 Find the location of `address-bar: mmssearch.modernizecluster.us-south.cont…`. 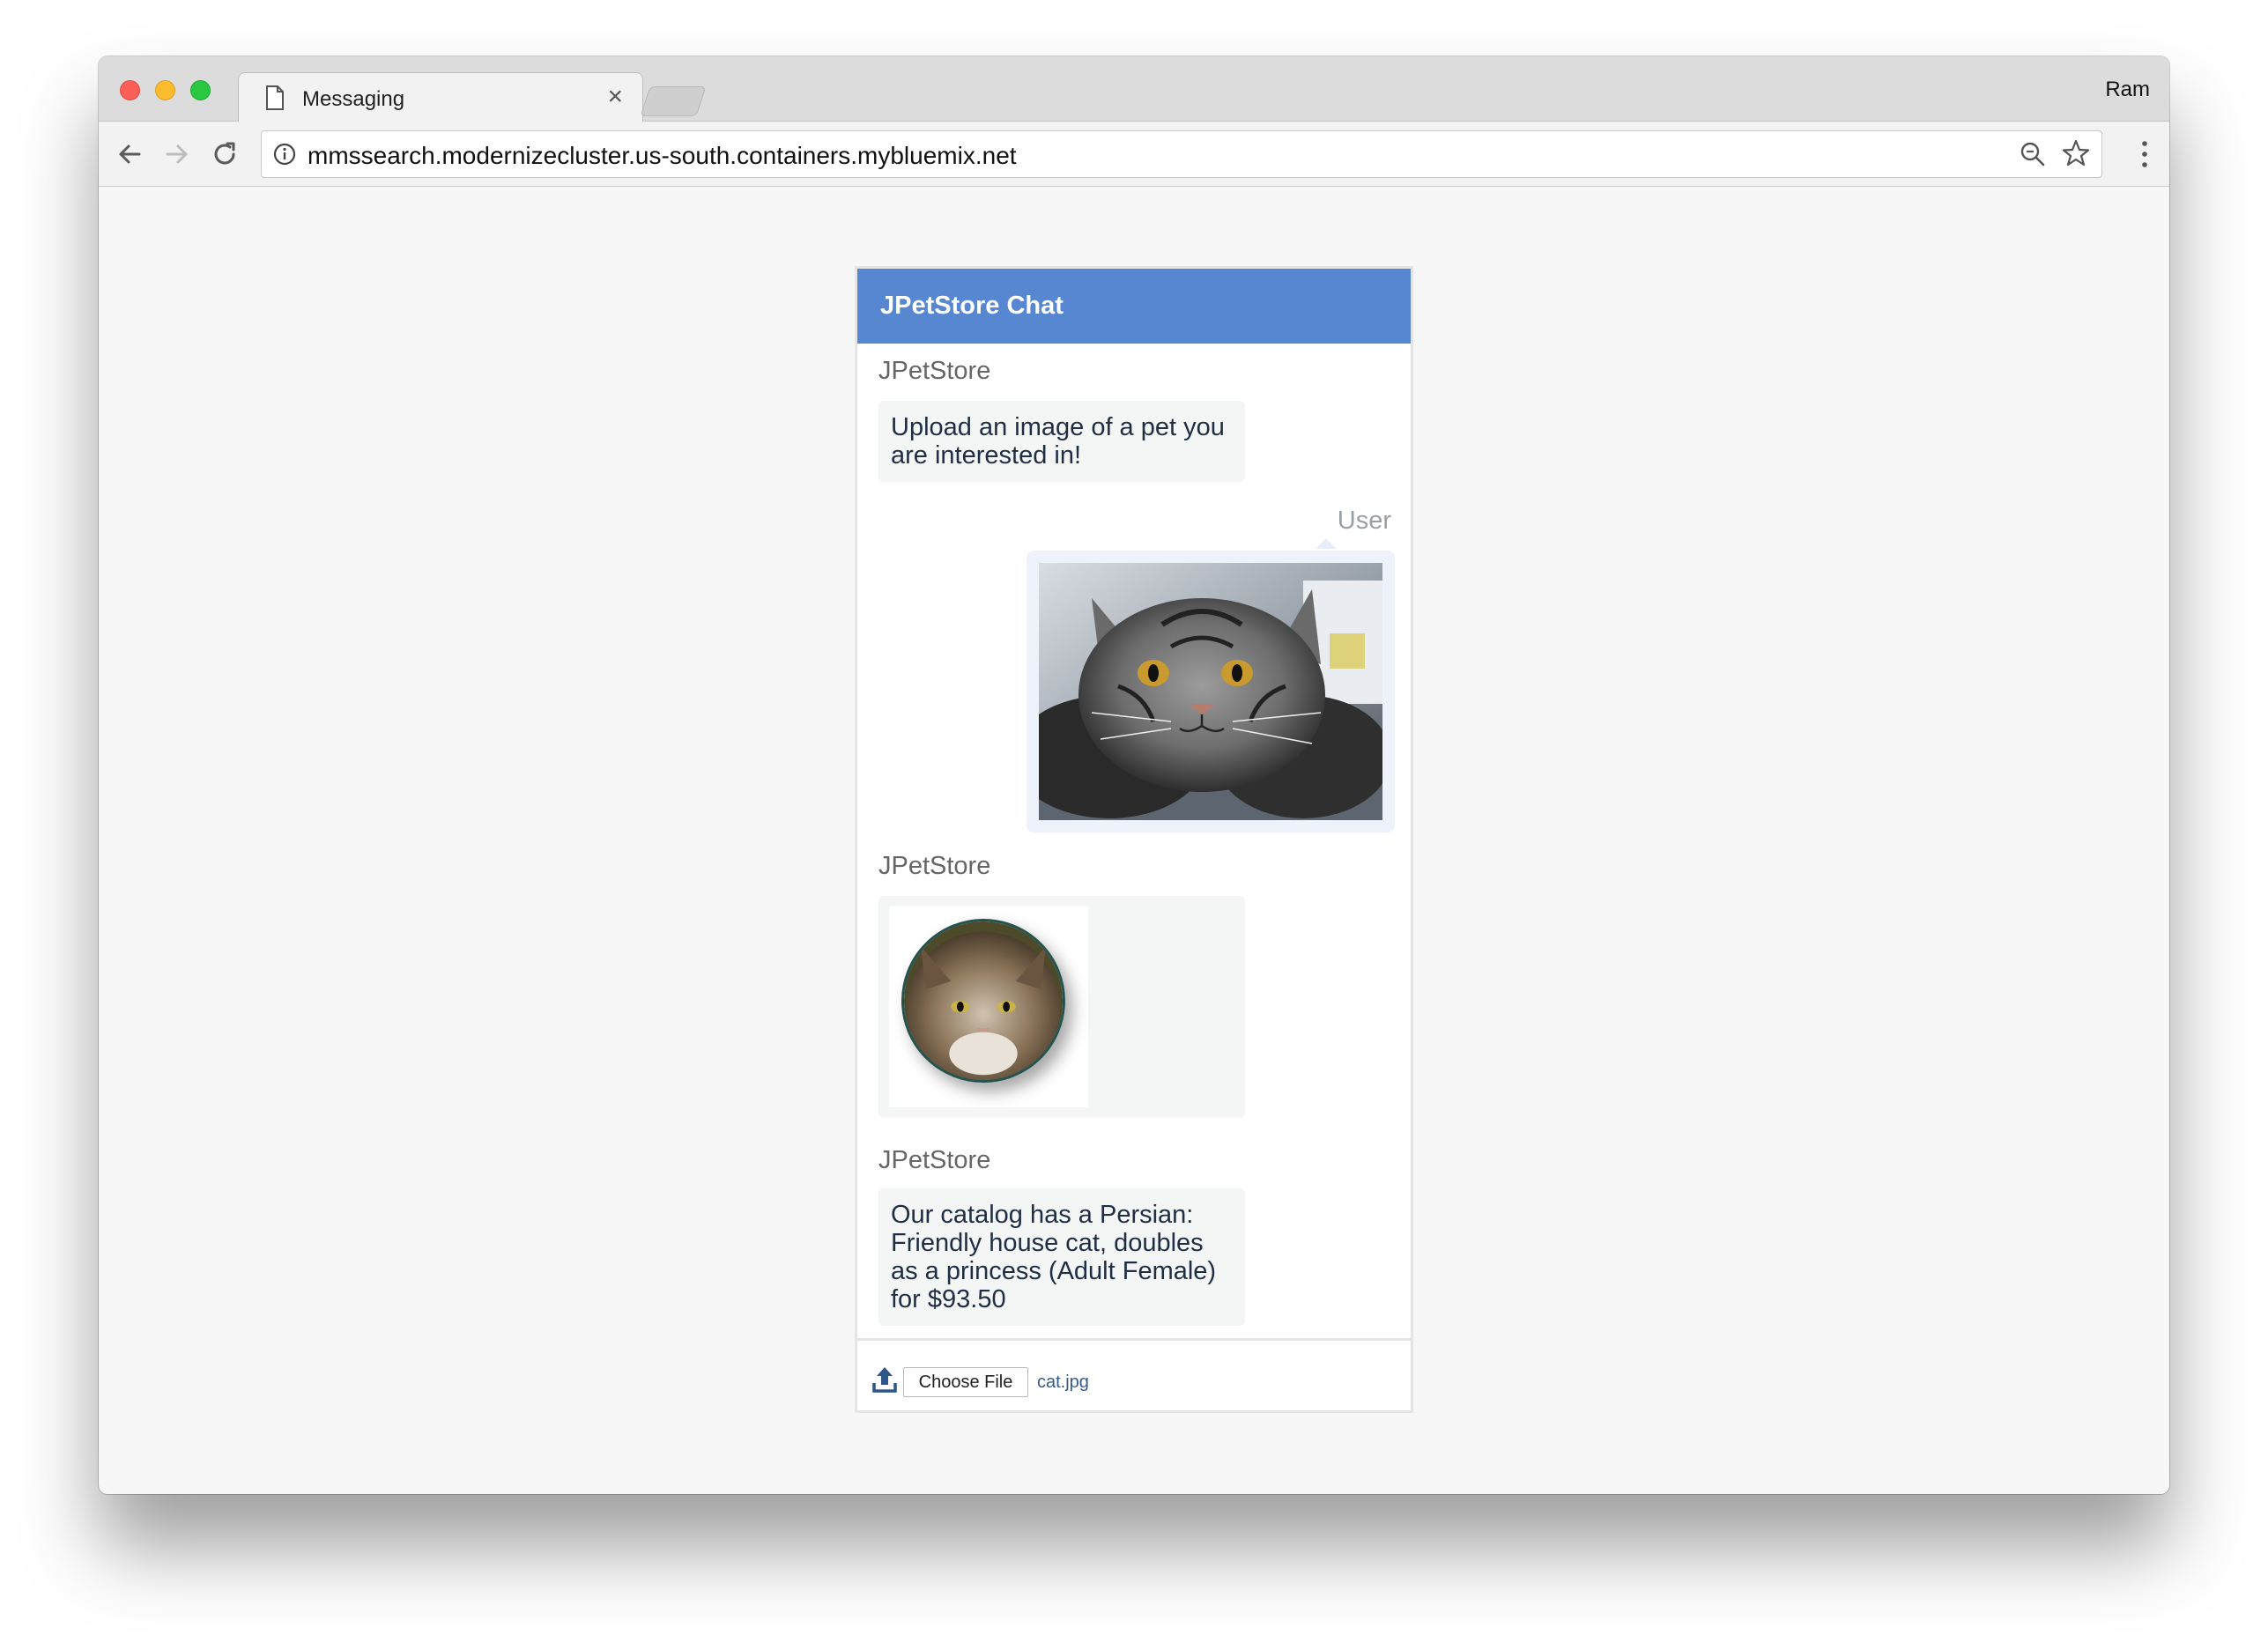

address-bar: mmssearch.modernizecluster.us-south.cont… is located at coordinates (1181, 154).